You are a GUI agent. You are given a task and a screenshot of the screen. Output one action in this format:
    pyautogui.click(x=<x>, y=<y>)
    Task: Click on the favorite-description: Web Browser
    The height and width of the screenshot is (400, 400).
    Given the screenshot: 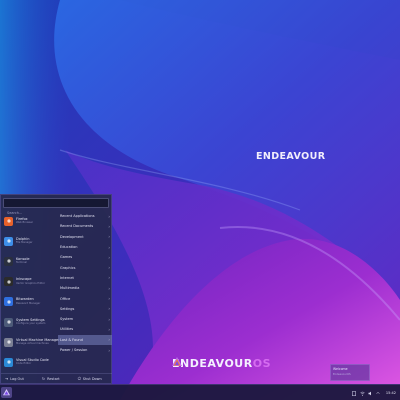 What is the action you would take?
    pyautogui.click(x=24, y=223)
    